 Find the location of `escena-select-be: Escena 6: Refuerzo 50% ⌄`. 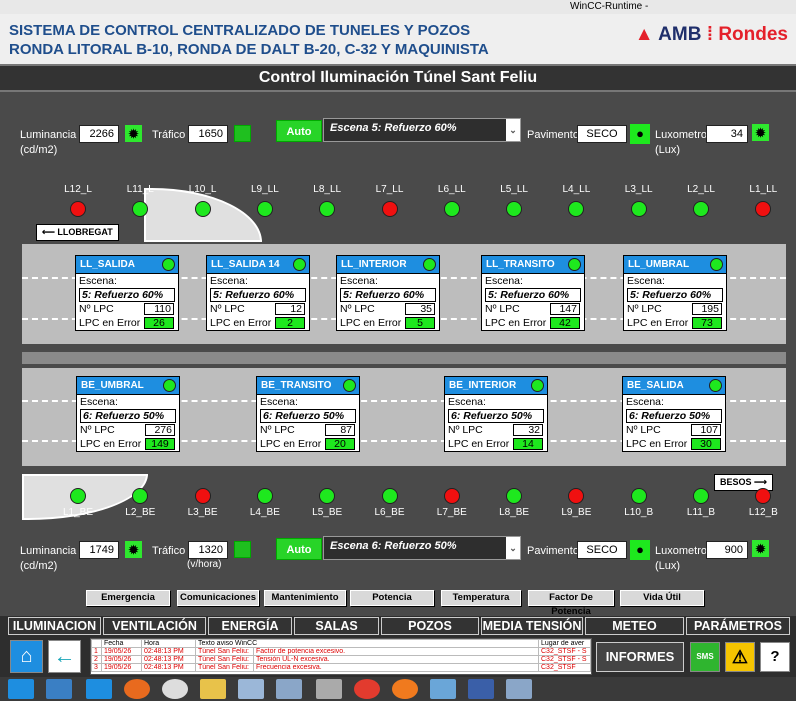

escena-select-be: Escena 6: Refuerzo 50% ⌄ is located at coordinates (422, 548).